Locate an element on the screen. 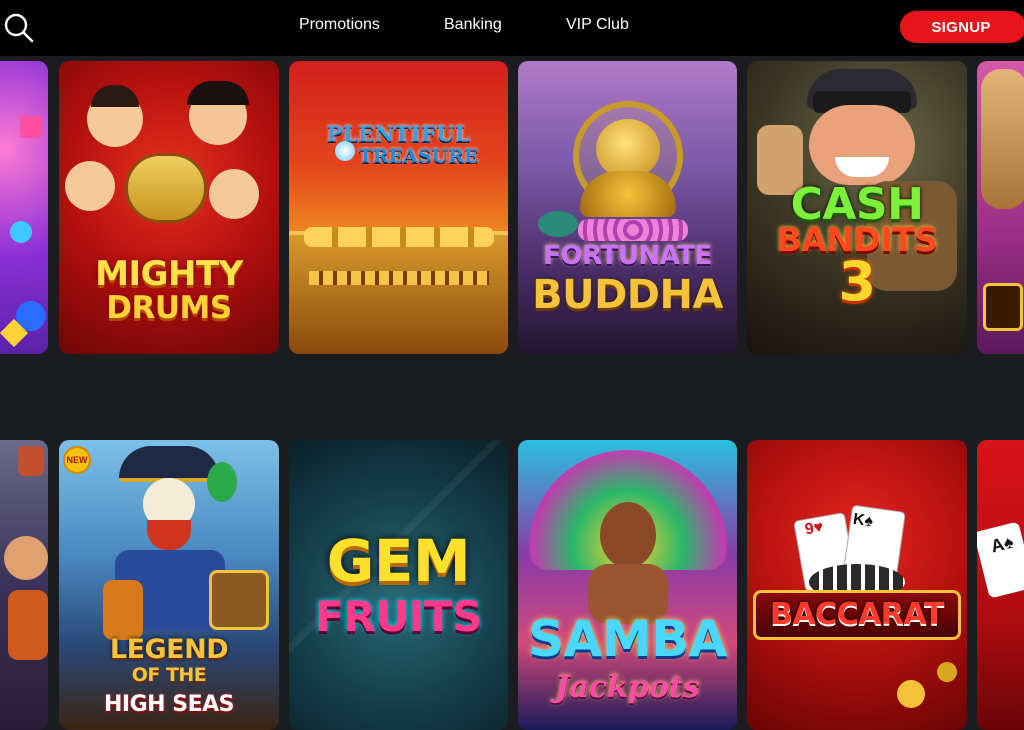 The width and height of the screenshot is (1024, 730). game-tile-fortunate-buddha: FORTUNATE BUDDHA is located at coordinates (627, 207).